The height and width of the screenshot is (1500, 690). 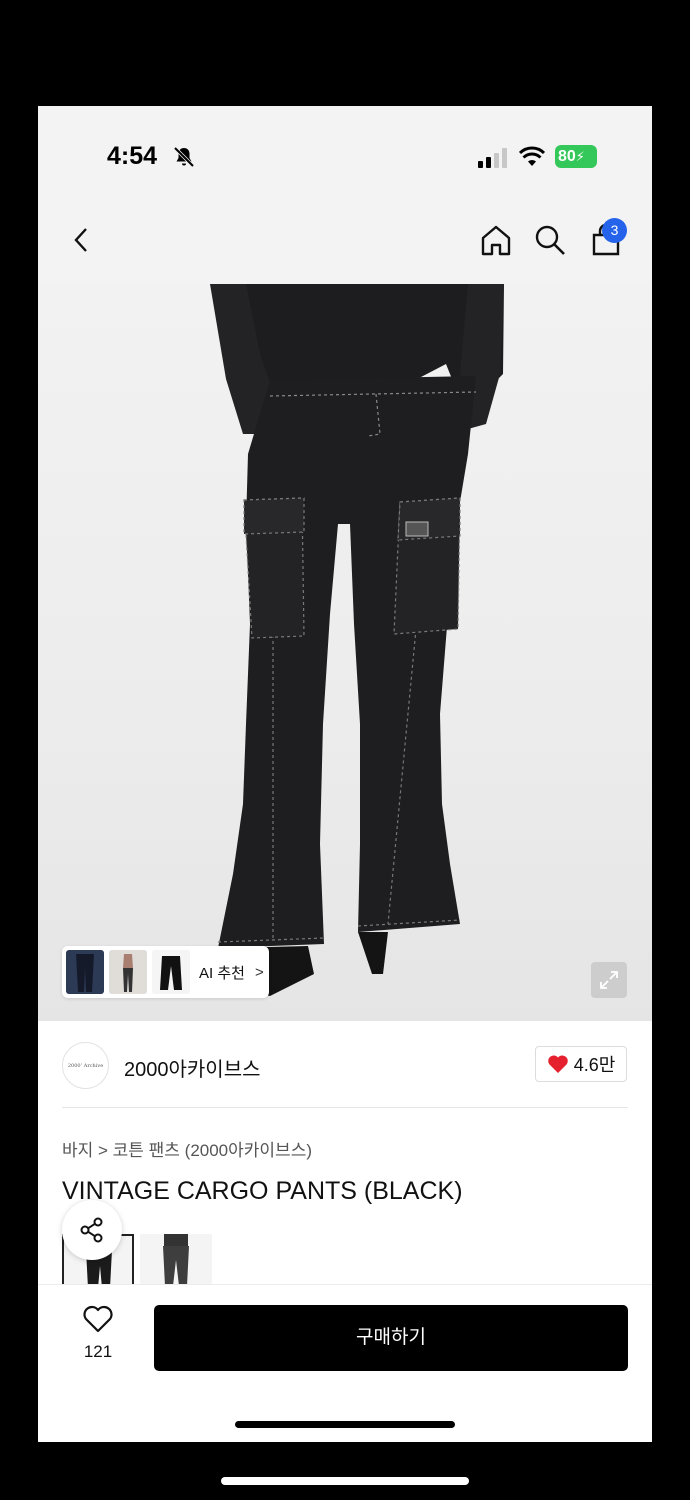 I want to click on home-icon, so click(x=496, y=240).